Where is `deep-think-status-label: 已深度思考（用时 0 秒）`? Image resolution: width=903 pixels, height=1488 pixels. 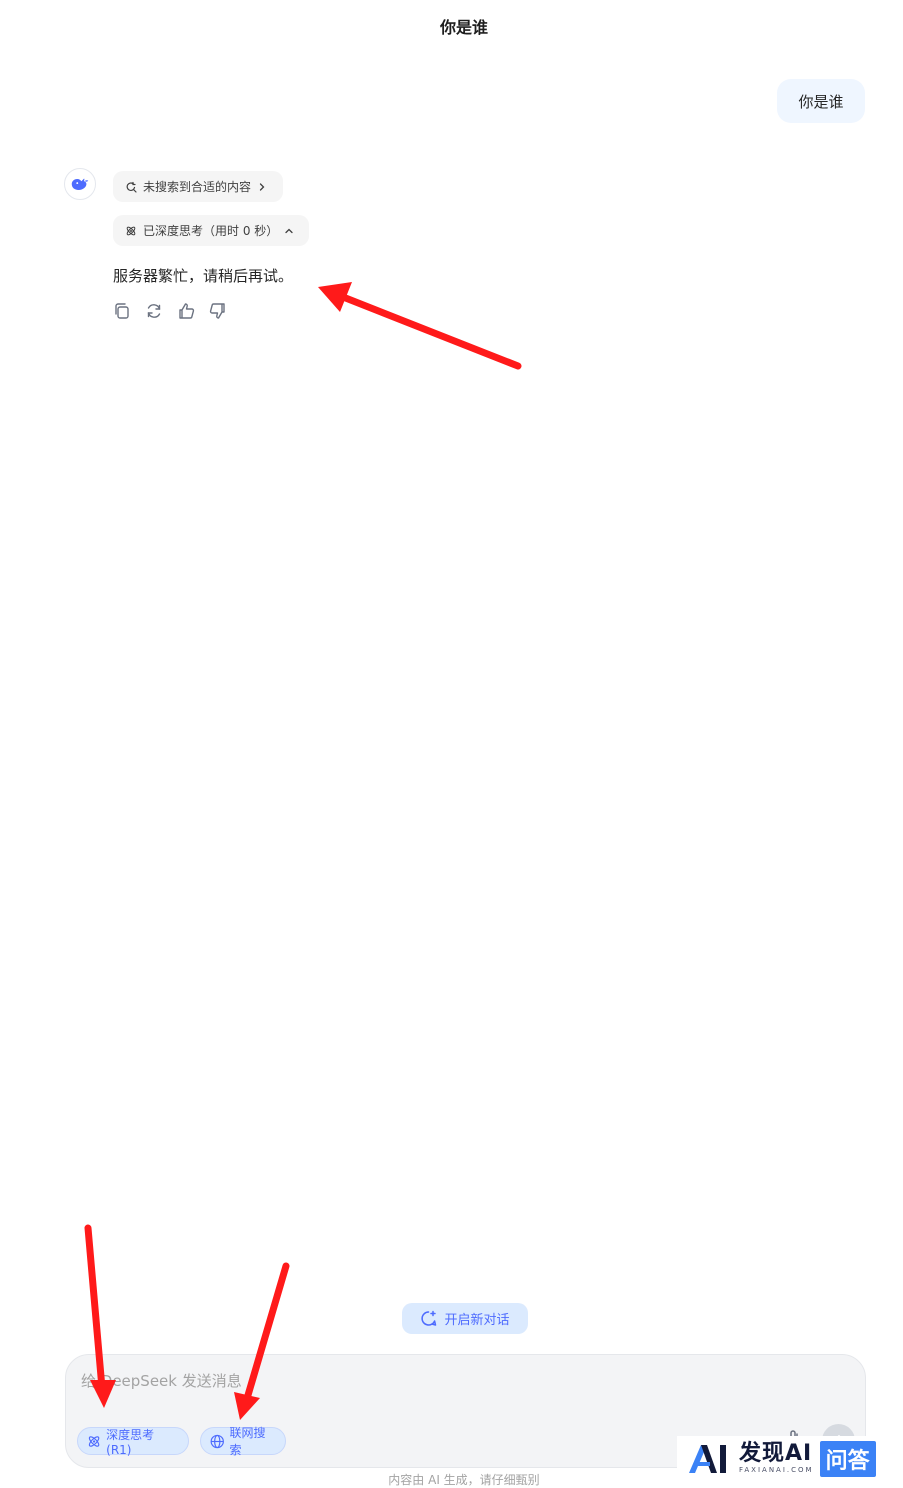 deep-think-status-label: 已深度思考（用时 0 秒） is located at coordinates (211, 231).